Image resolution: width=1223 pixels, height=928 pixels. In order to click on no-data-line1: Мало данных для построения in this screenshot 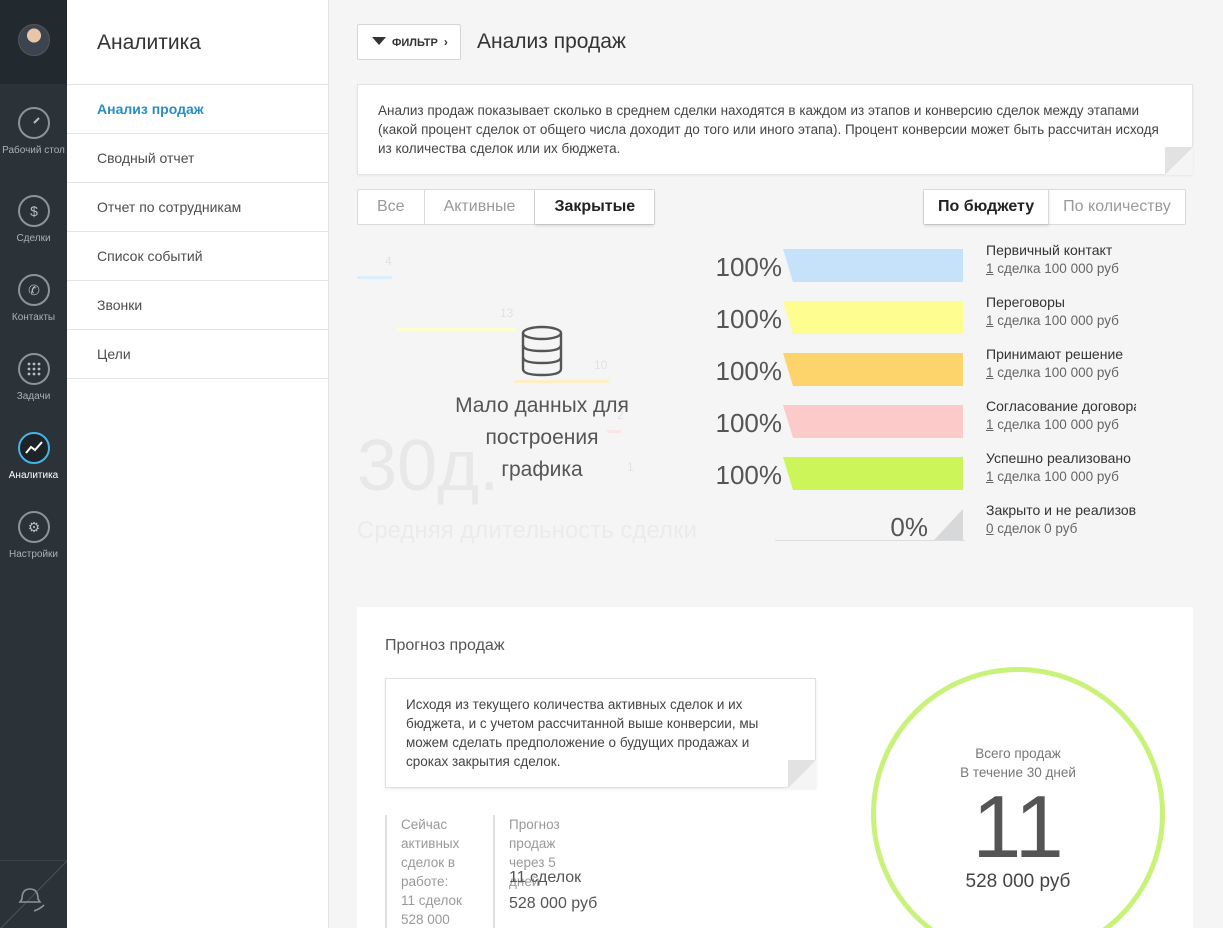, I will do `click(542, 421)`.